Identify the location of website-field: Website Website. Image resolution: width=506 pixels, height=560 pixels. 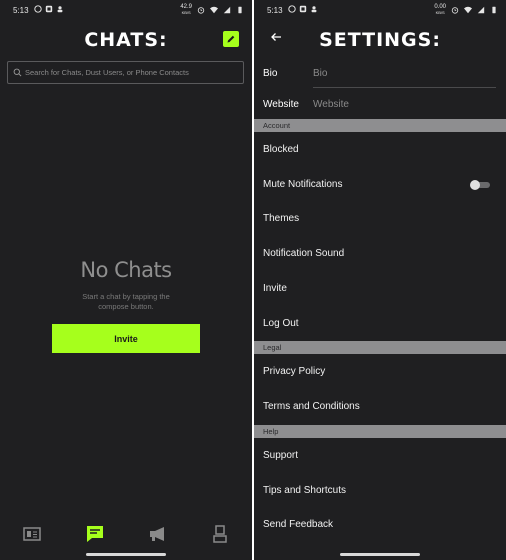
(379, 104).